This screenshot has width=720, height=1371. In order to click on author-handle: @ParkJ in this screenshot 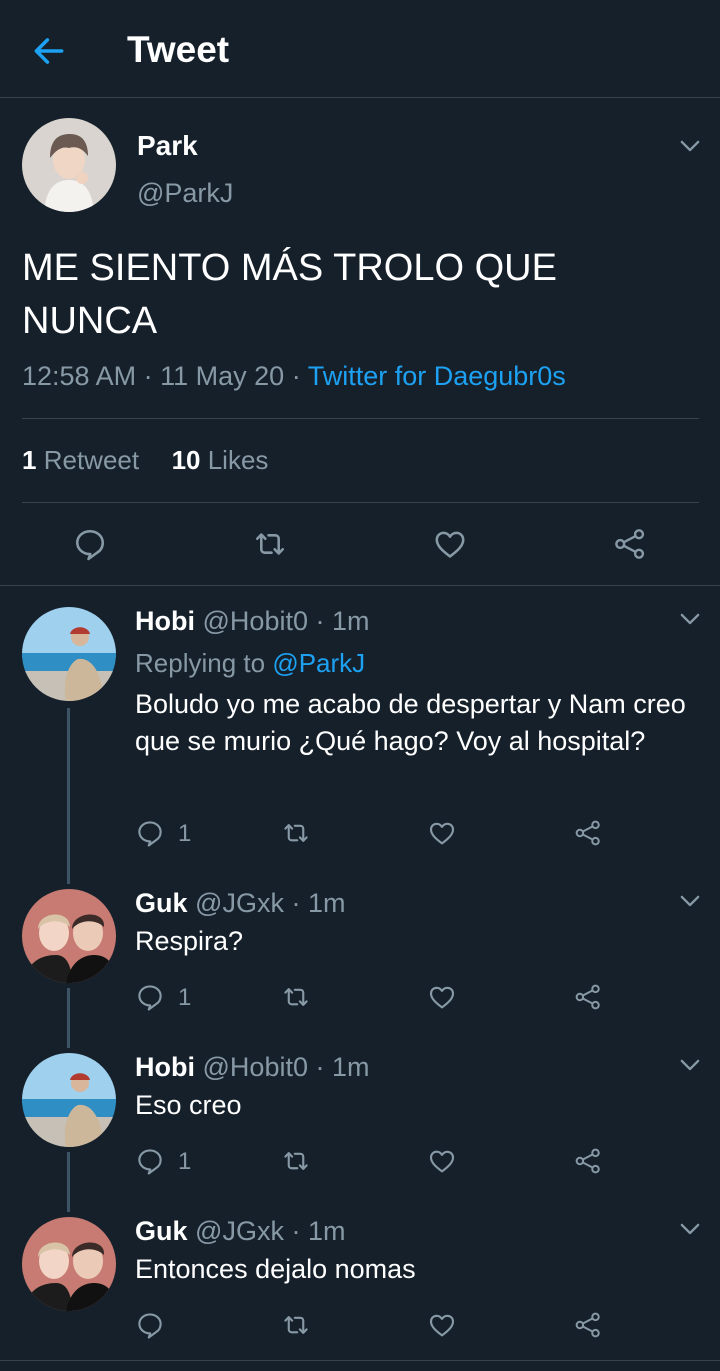, I will do `click(185, 193)`.